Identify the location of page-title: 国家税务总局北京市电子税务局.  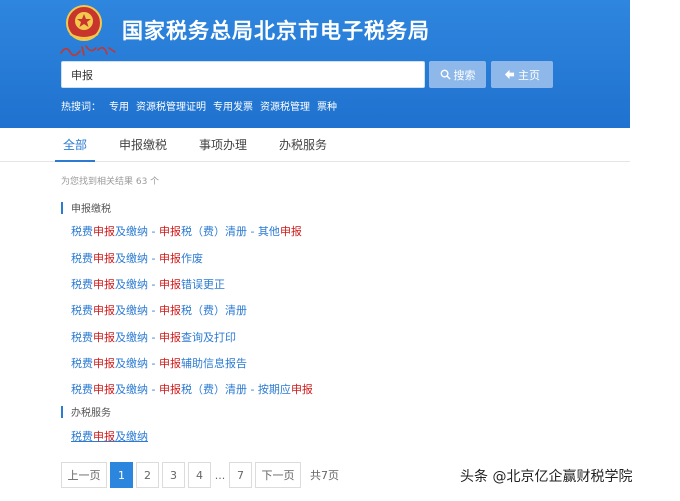
(276, 31).